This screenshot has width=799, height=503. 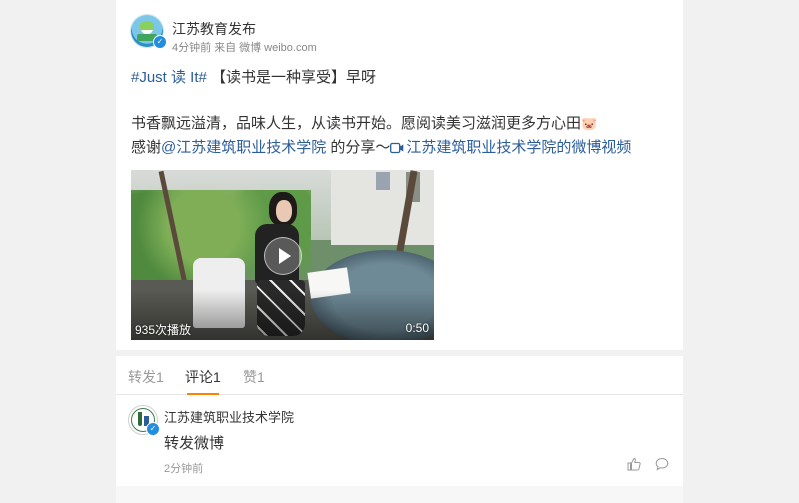 I want to click on post-author-name: 江苏教育发布, so click(x=214, y=29).